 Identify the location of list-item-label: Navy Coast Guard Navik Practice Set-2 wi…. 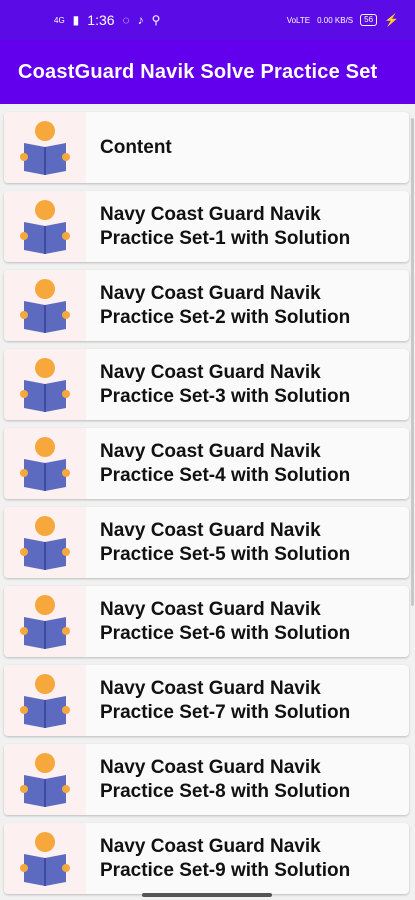
(225, 305).